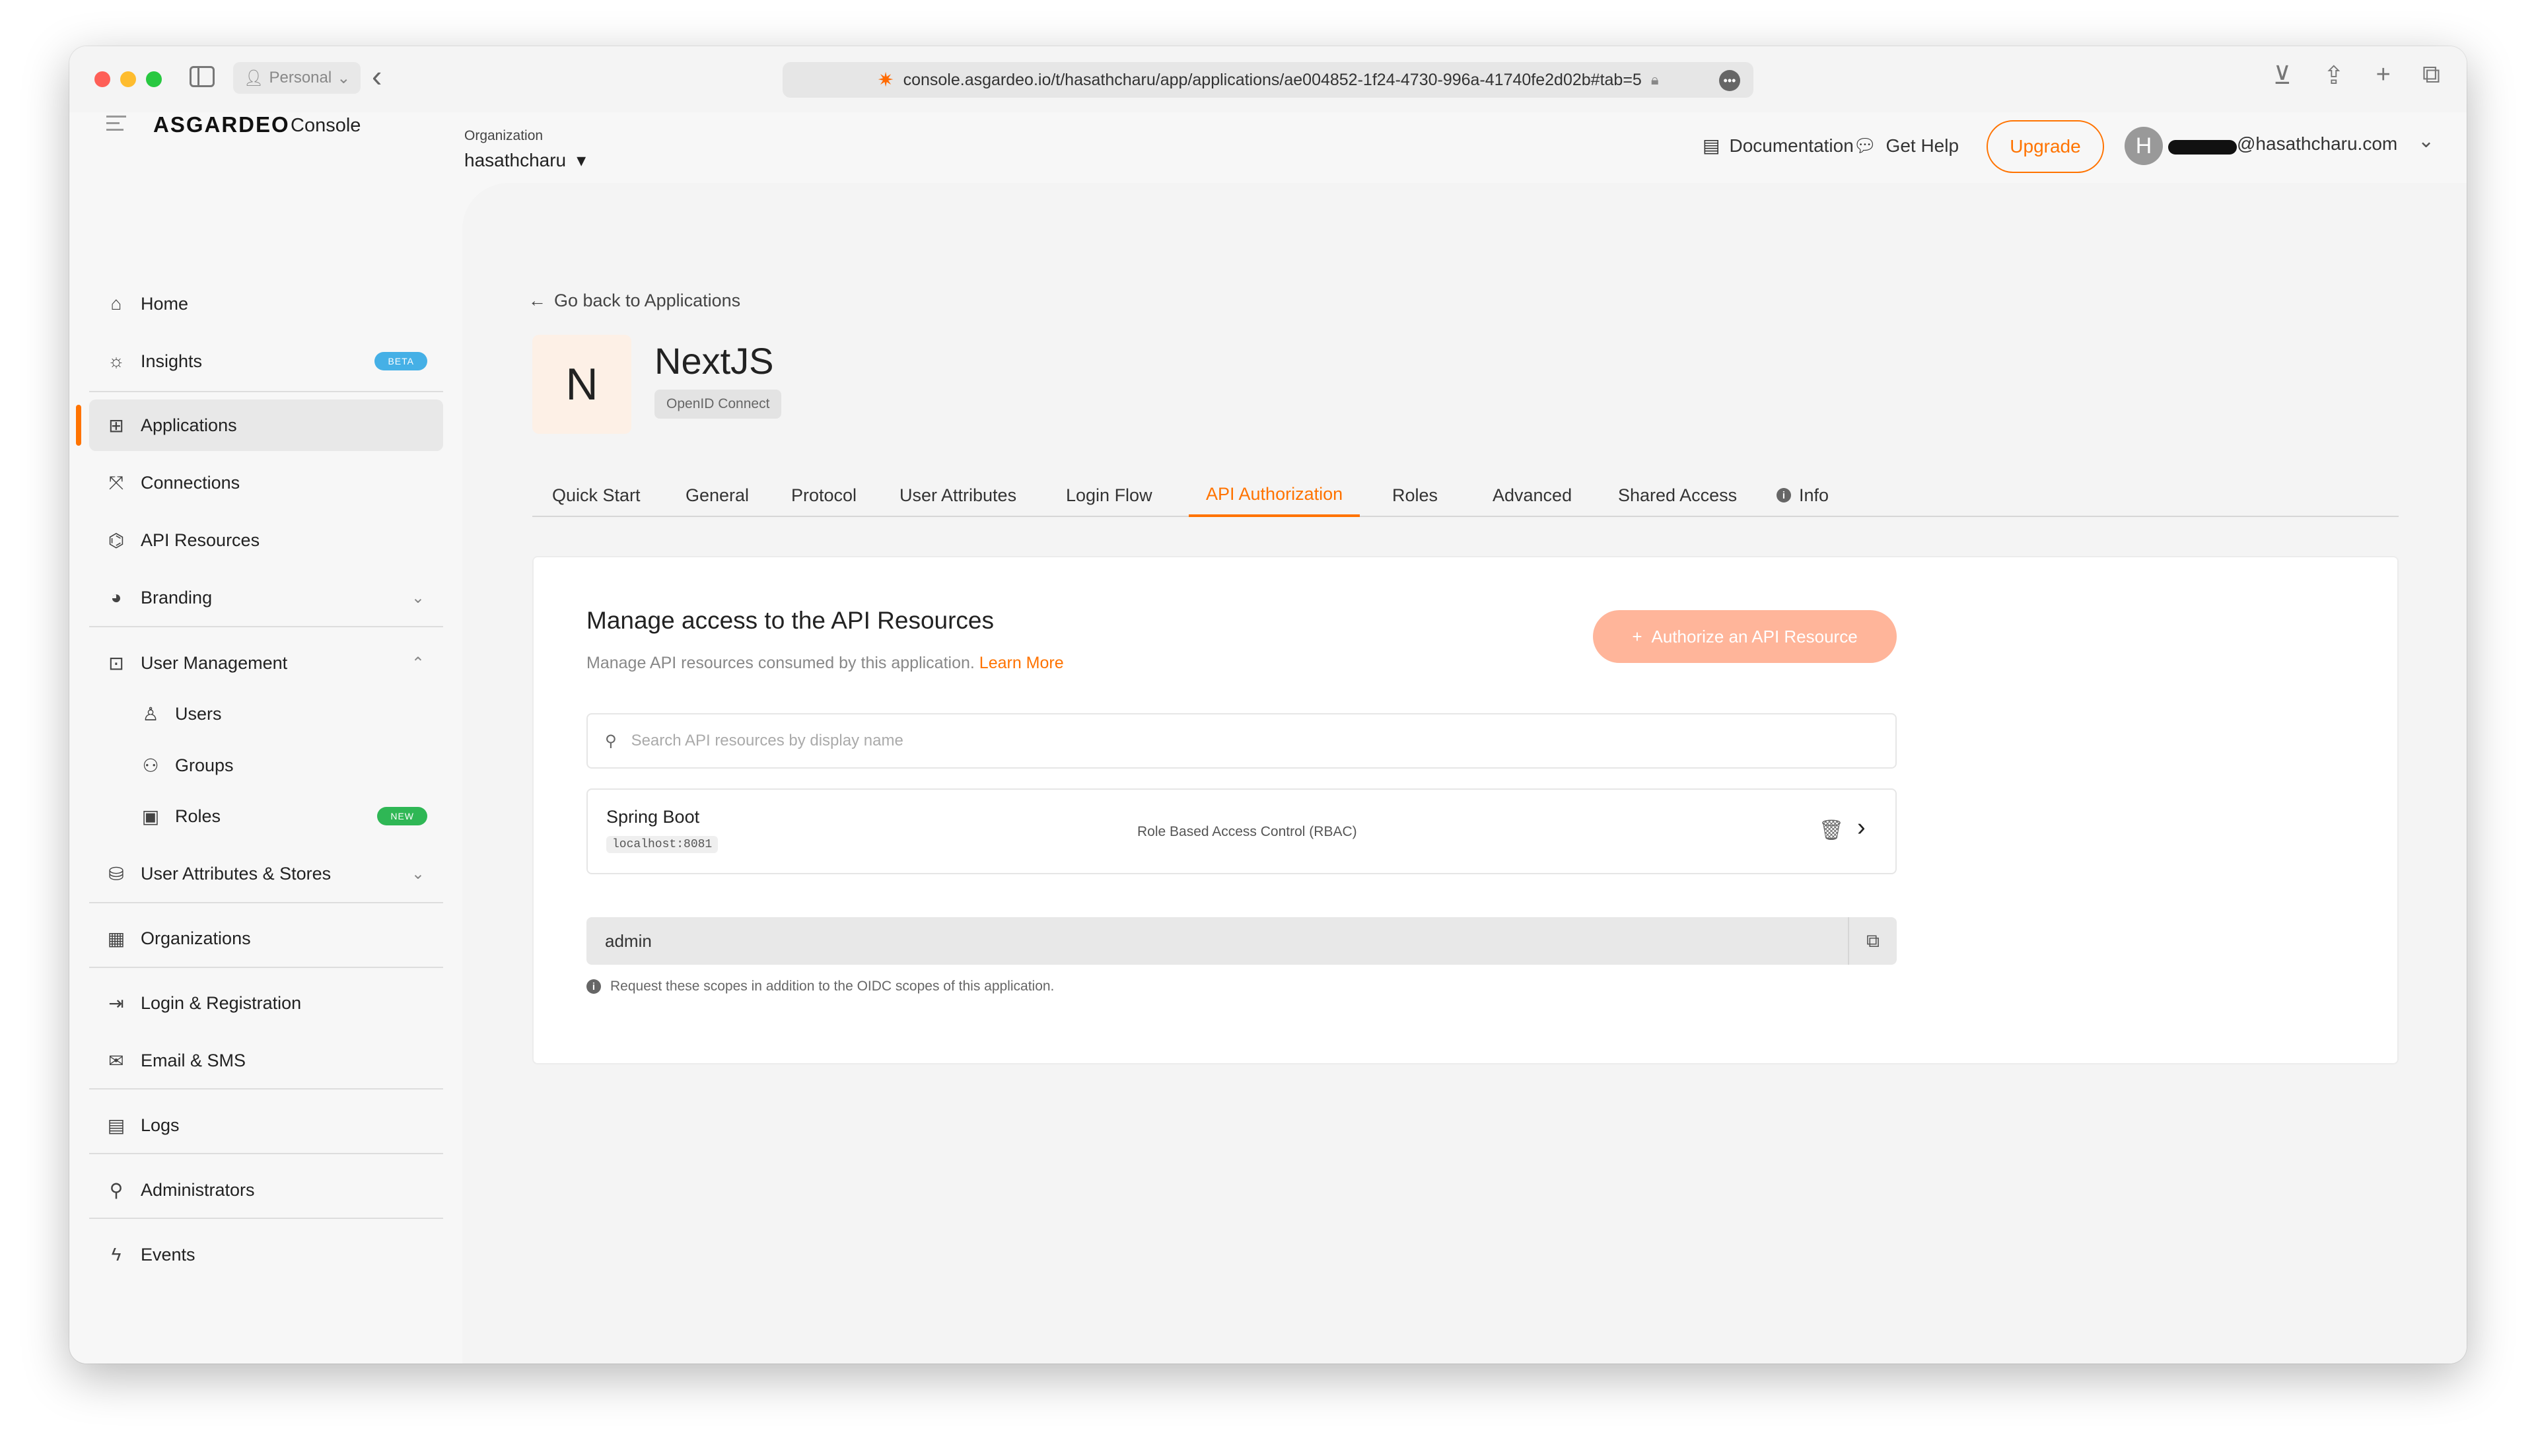 The image size is (2536, 1456). Describe the element at coordinates (1778, 145) in the screenshot. I see `documentation-link: ▤ Documentation` at that location.